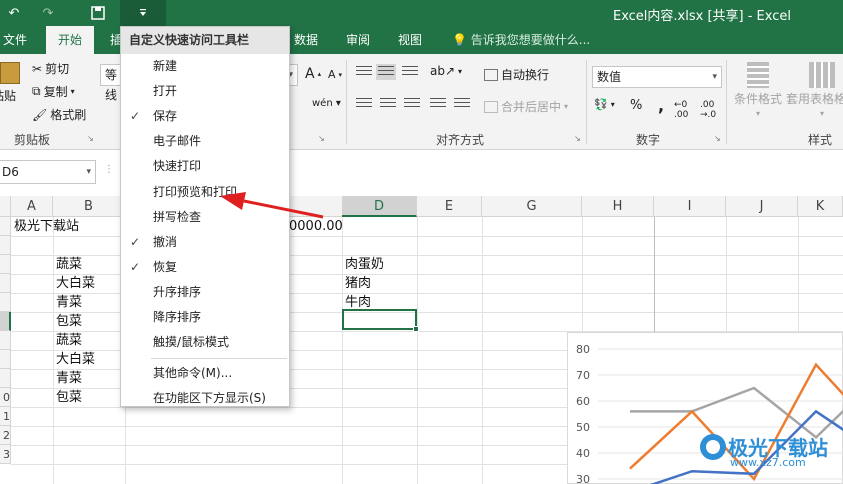 The image size is (843, 484). What do you see at coordinates (233, 201) in the screenshot?
I see `arrow-head` at bounding box center [233, 201].